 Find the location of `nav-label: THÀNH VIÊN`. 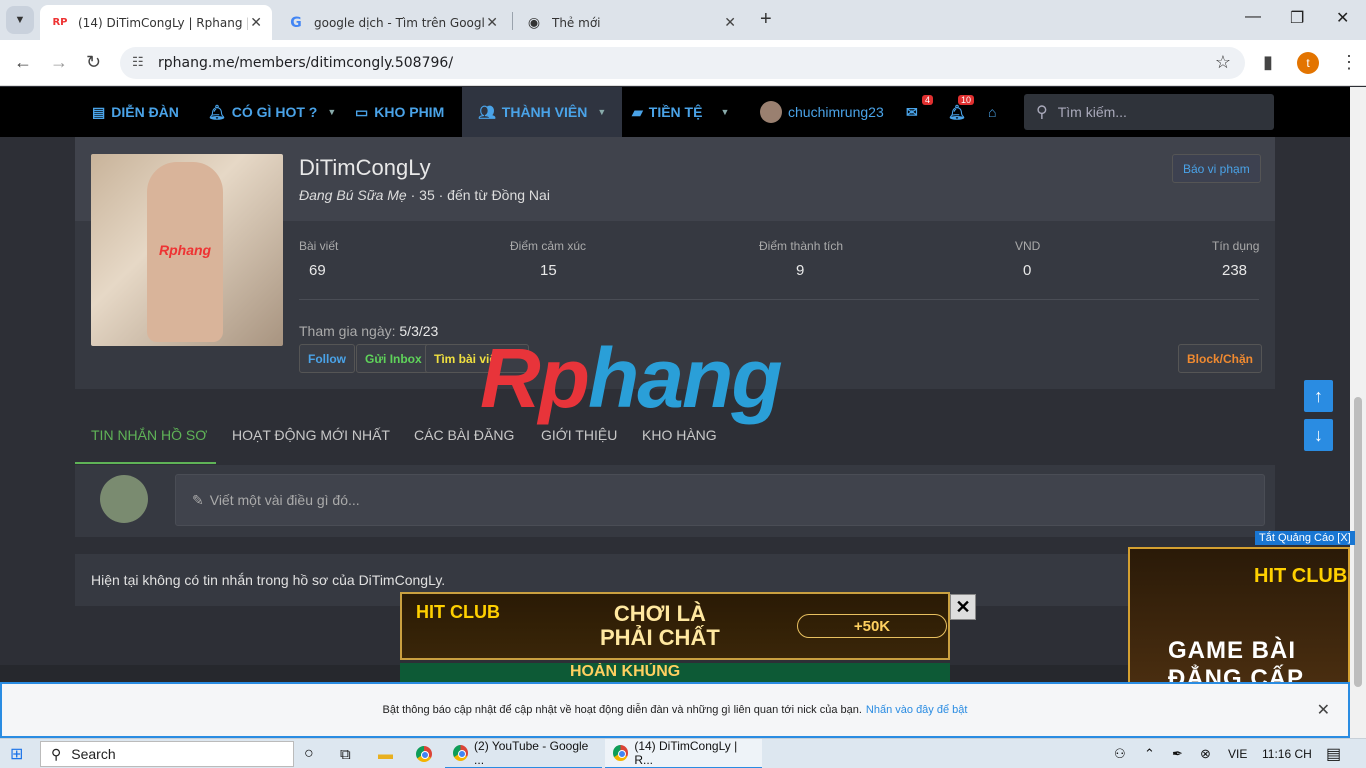

nav-label: THÀNH VIÊN is located at coordinates (544, 112).